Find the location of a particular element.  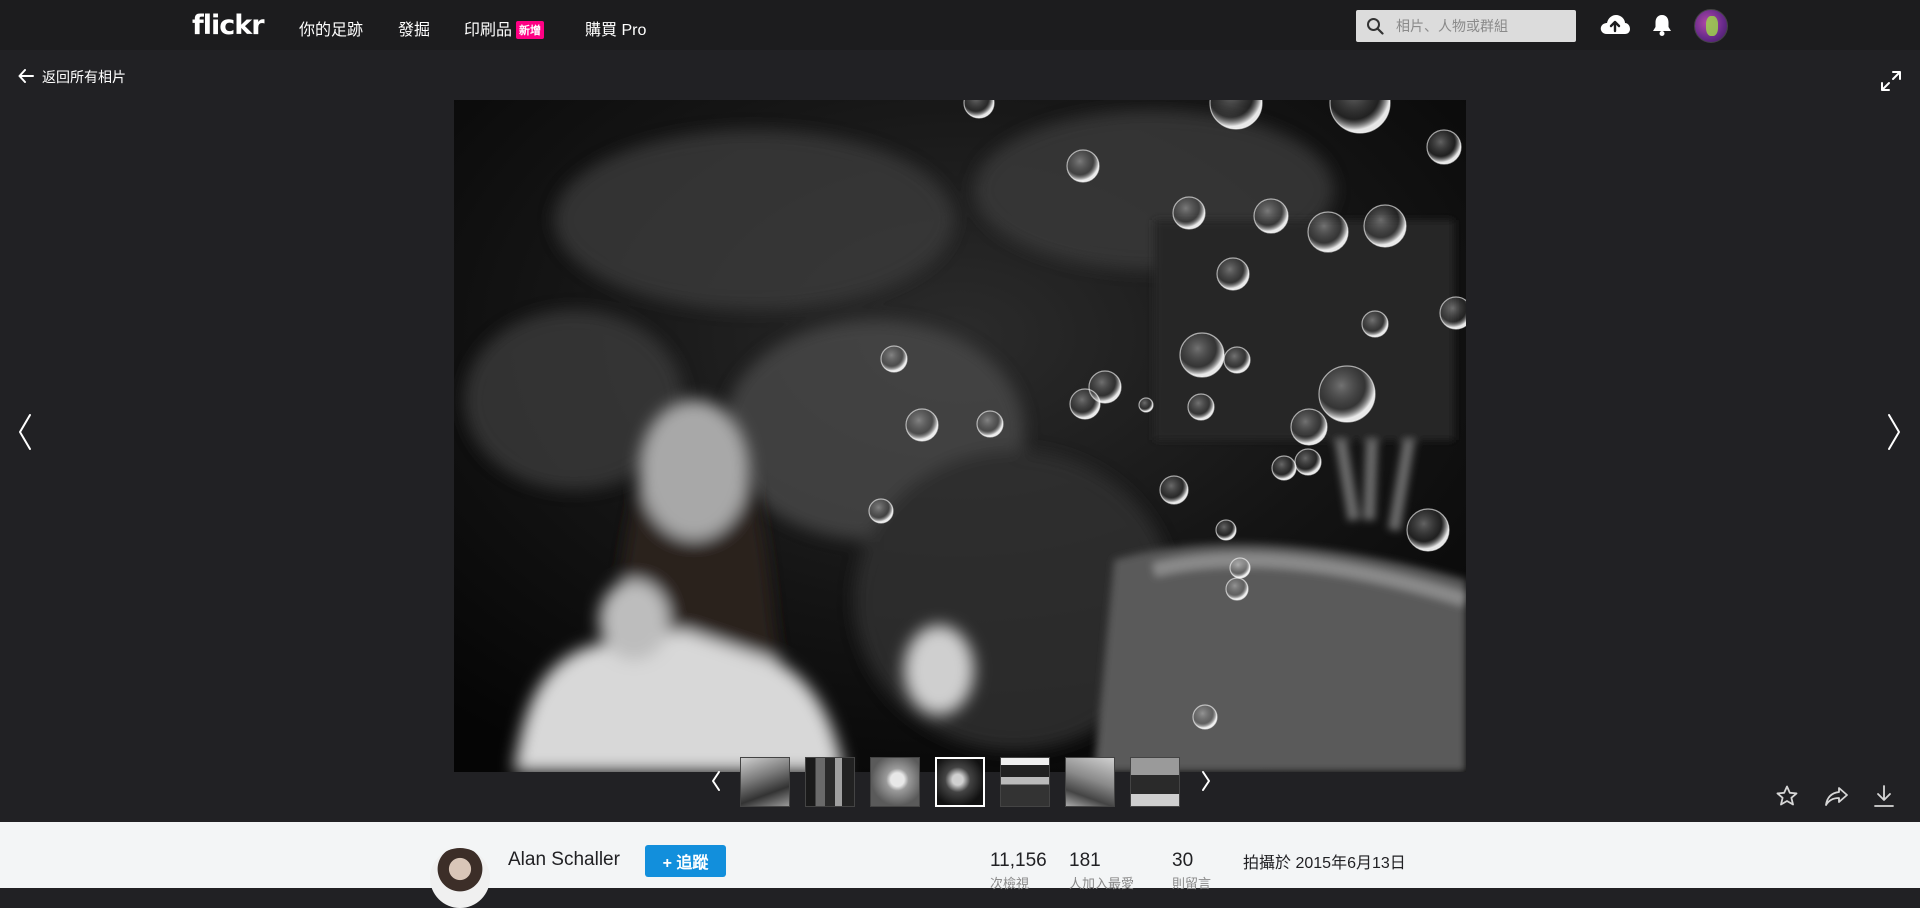

search-icon is located at coordinates (1375, 28).